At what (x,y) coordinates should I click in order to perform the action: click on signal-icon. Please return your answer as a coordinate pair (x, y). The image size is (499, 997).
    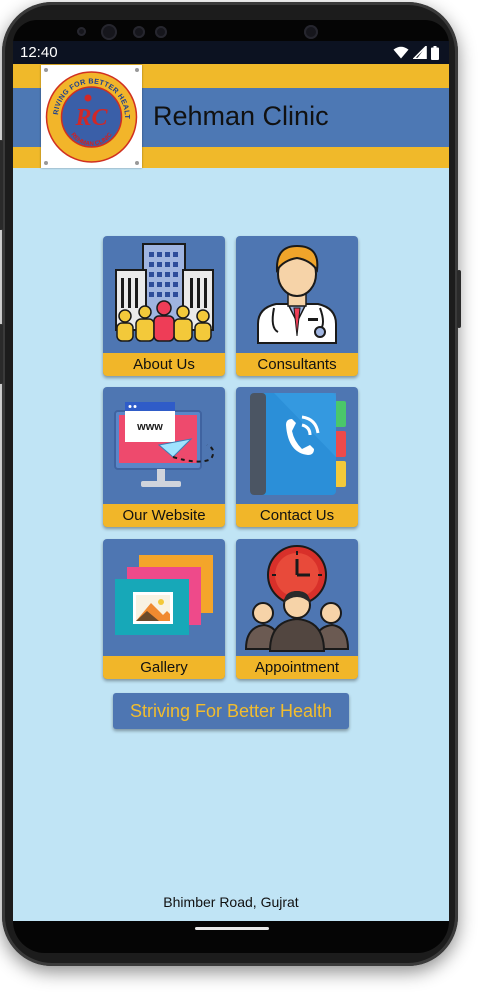
    Looking at the image, I should click on (420, 52).